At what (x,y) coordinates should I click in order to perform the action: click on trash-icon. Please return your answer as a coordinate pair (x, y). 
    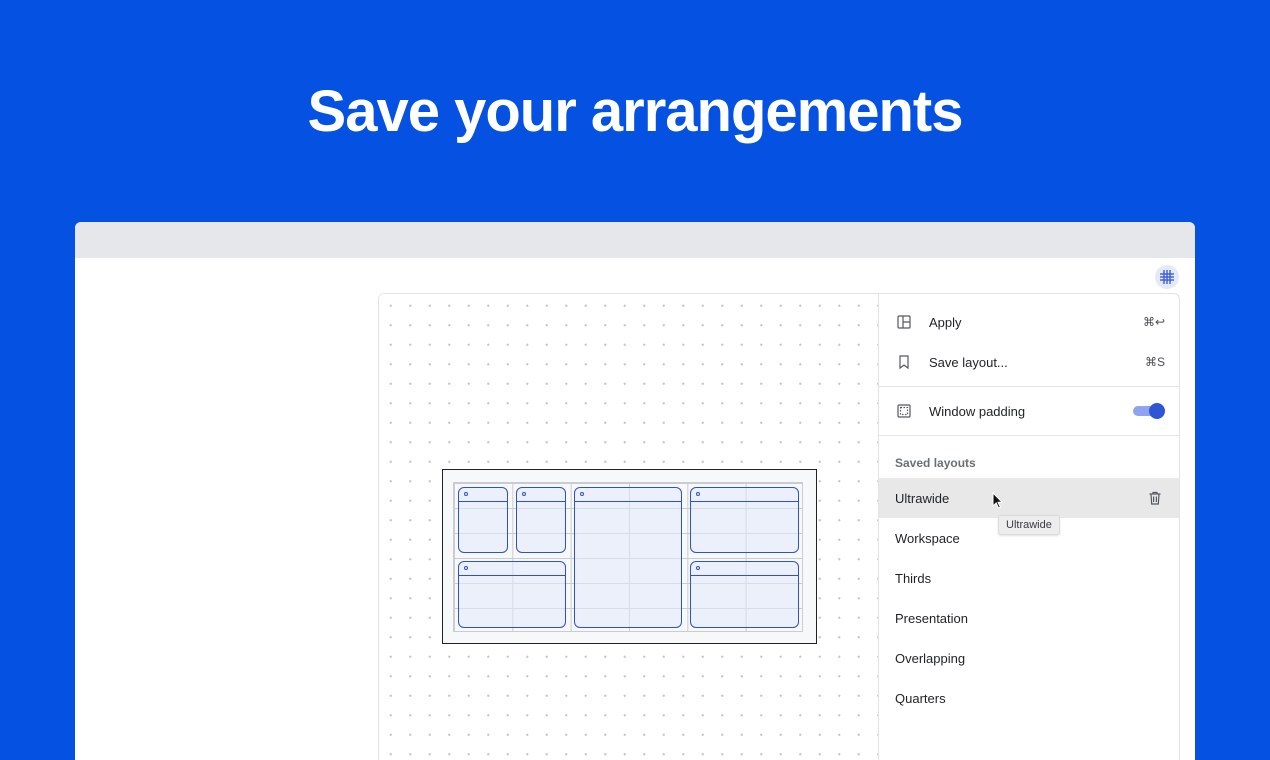
    Looking at the image, I should click on (1155, 498).